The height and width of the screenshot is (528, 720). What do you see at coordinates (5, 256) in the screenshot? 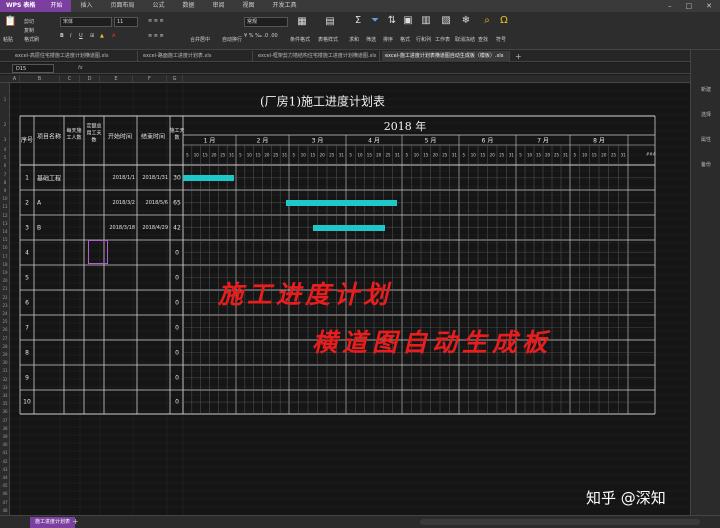
I see `row-header: 17` at bounding box center [5, 256].